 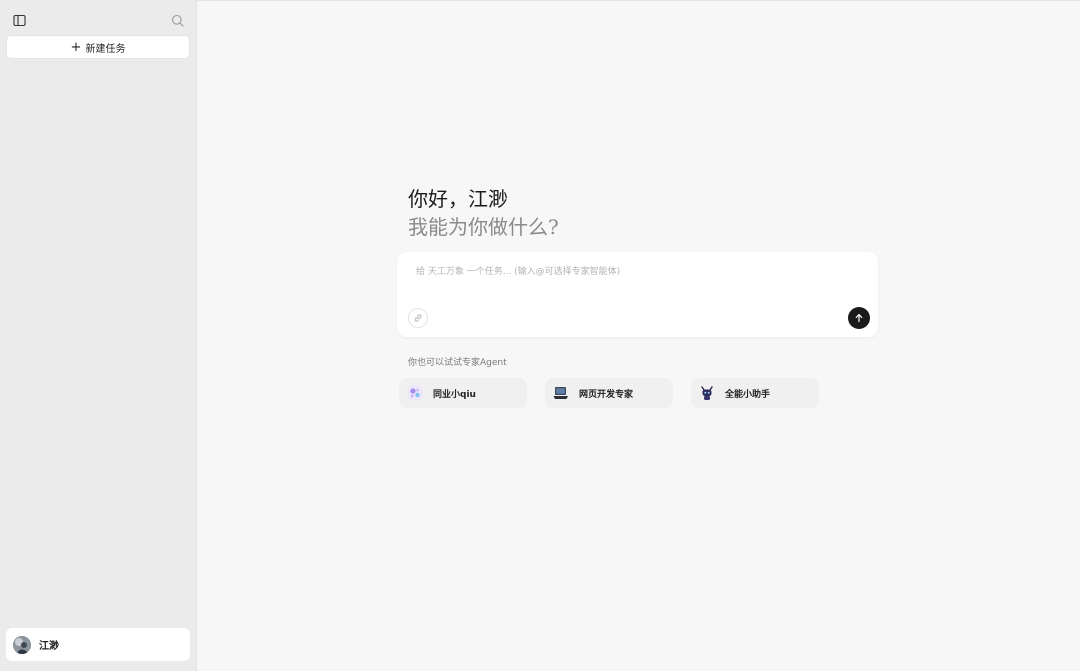 What do you see at coordinates (98, 644) in the screenshot?
I see `user-profile-card: 江渺` at bounding box center [98, 644].